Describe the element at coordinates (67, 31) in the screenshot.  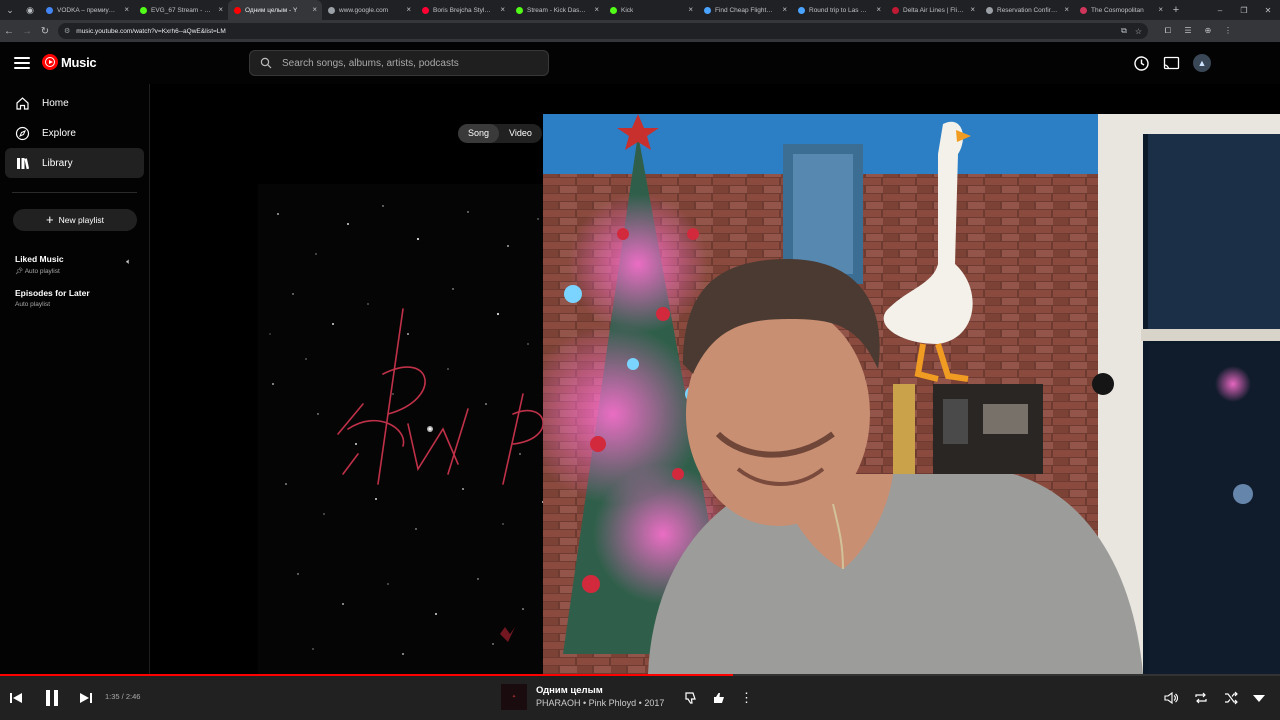
I see `site-info-icon: ⚙` at that location.